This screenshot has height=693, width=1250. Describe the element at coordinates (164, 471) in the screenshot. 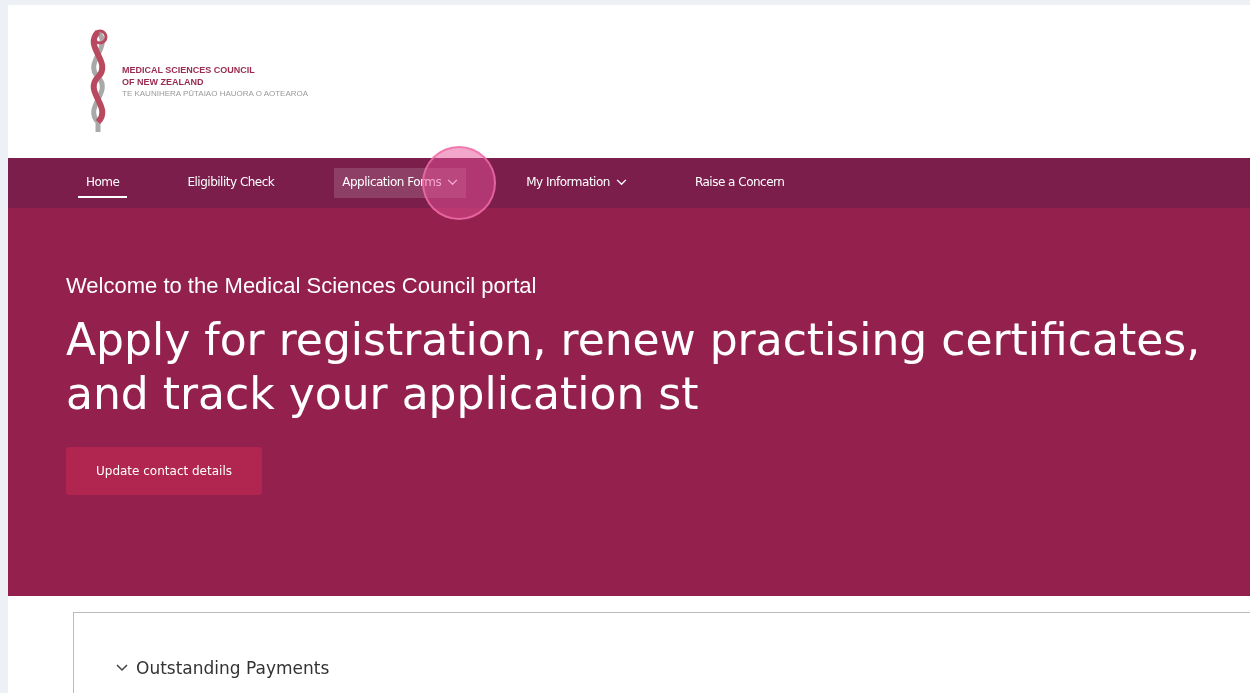

I see `update-contact-button: Update contact details` at that location.